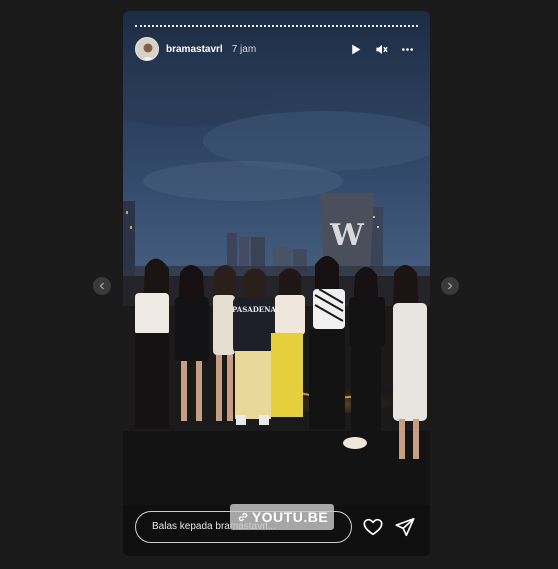 Image resolution: width=558 pixels, height=569 pixels. I want to click on speaker-muted-icon, so click(381, 49).